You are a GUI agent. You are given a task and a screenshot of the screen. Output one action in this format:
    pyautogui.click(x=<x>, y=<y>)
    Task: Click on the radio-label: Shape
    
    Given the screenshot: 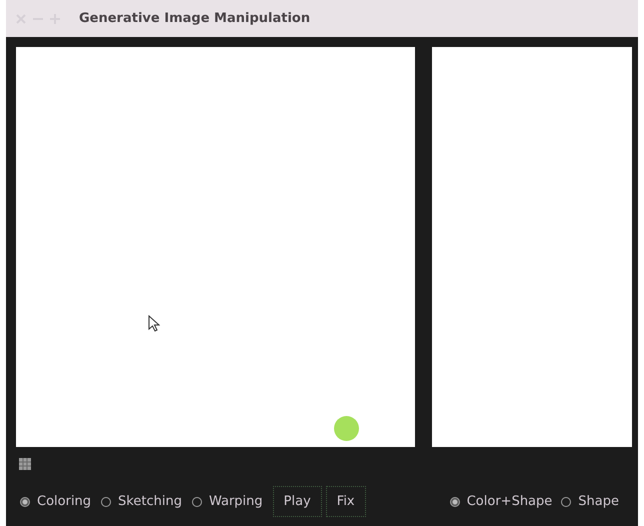 What is the action you would take?
    pyautogui.click(x=598, y=501)
    